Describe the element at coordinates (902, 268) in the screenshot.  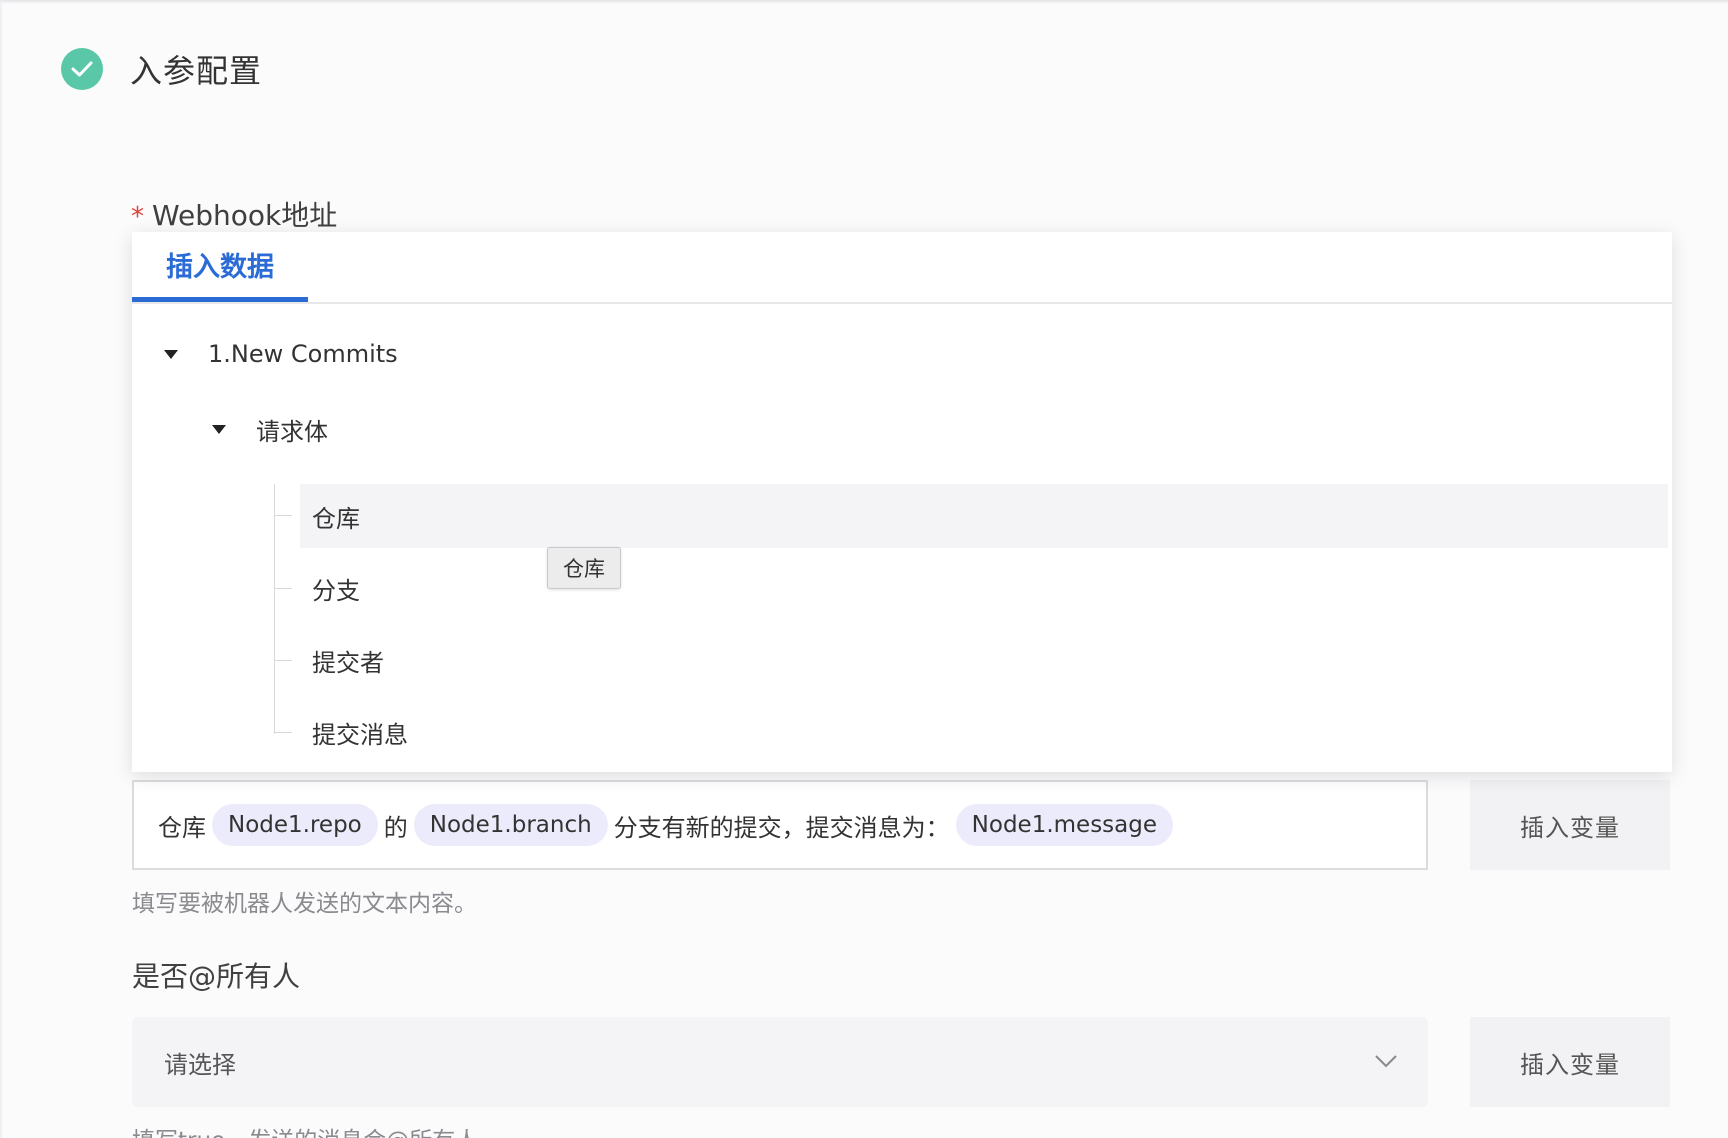
I see `panel-tabs: 插入数据` at that location.